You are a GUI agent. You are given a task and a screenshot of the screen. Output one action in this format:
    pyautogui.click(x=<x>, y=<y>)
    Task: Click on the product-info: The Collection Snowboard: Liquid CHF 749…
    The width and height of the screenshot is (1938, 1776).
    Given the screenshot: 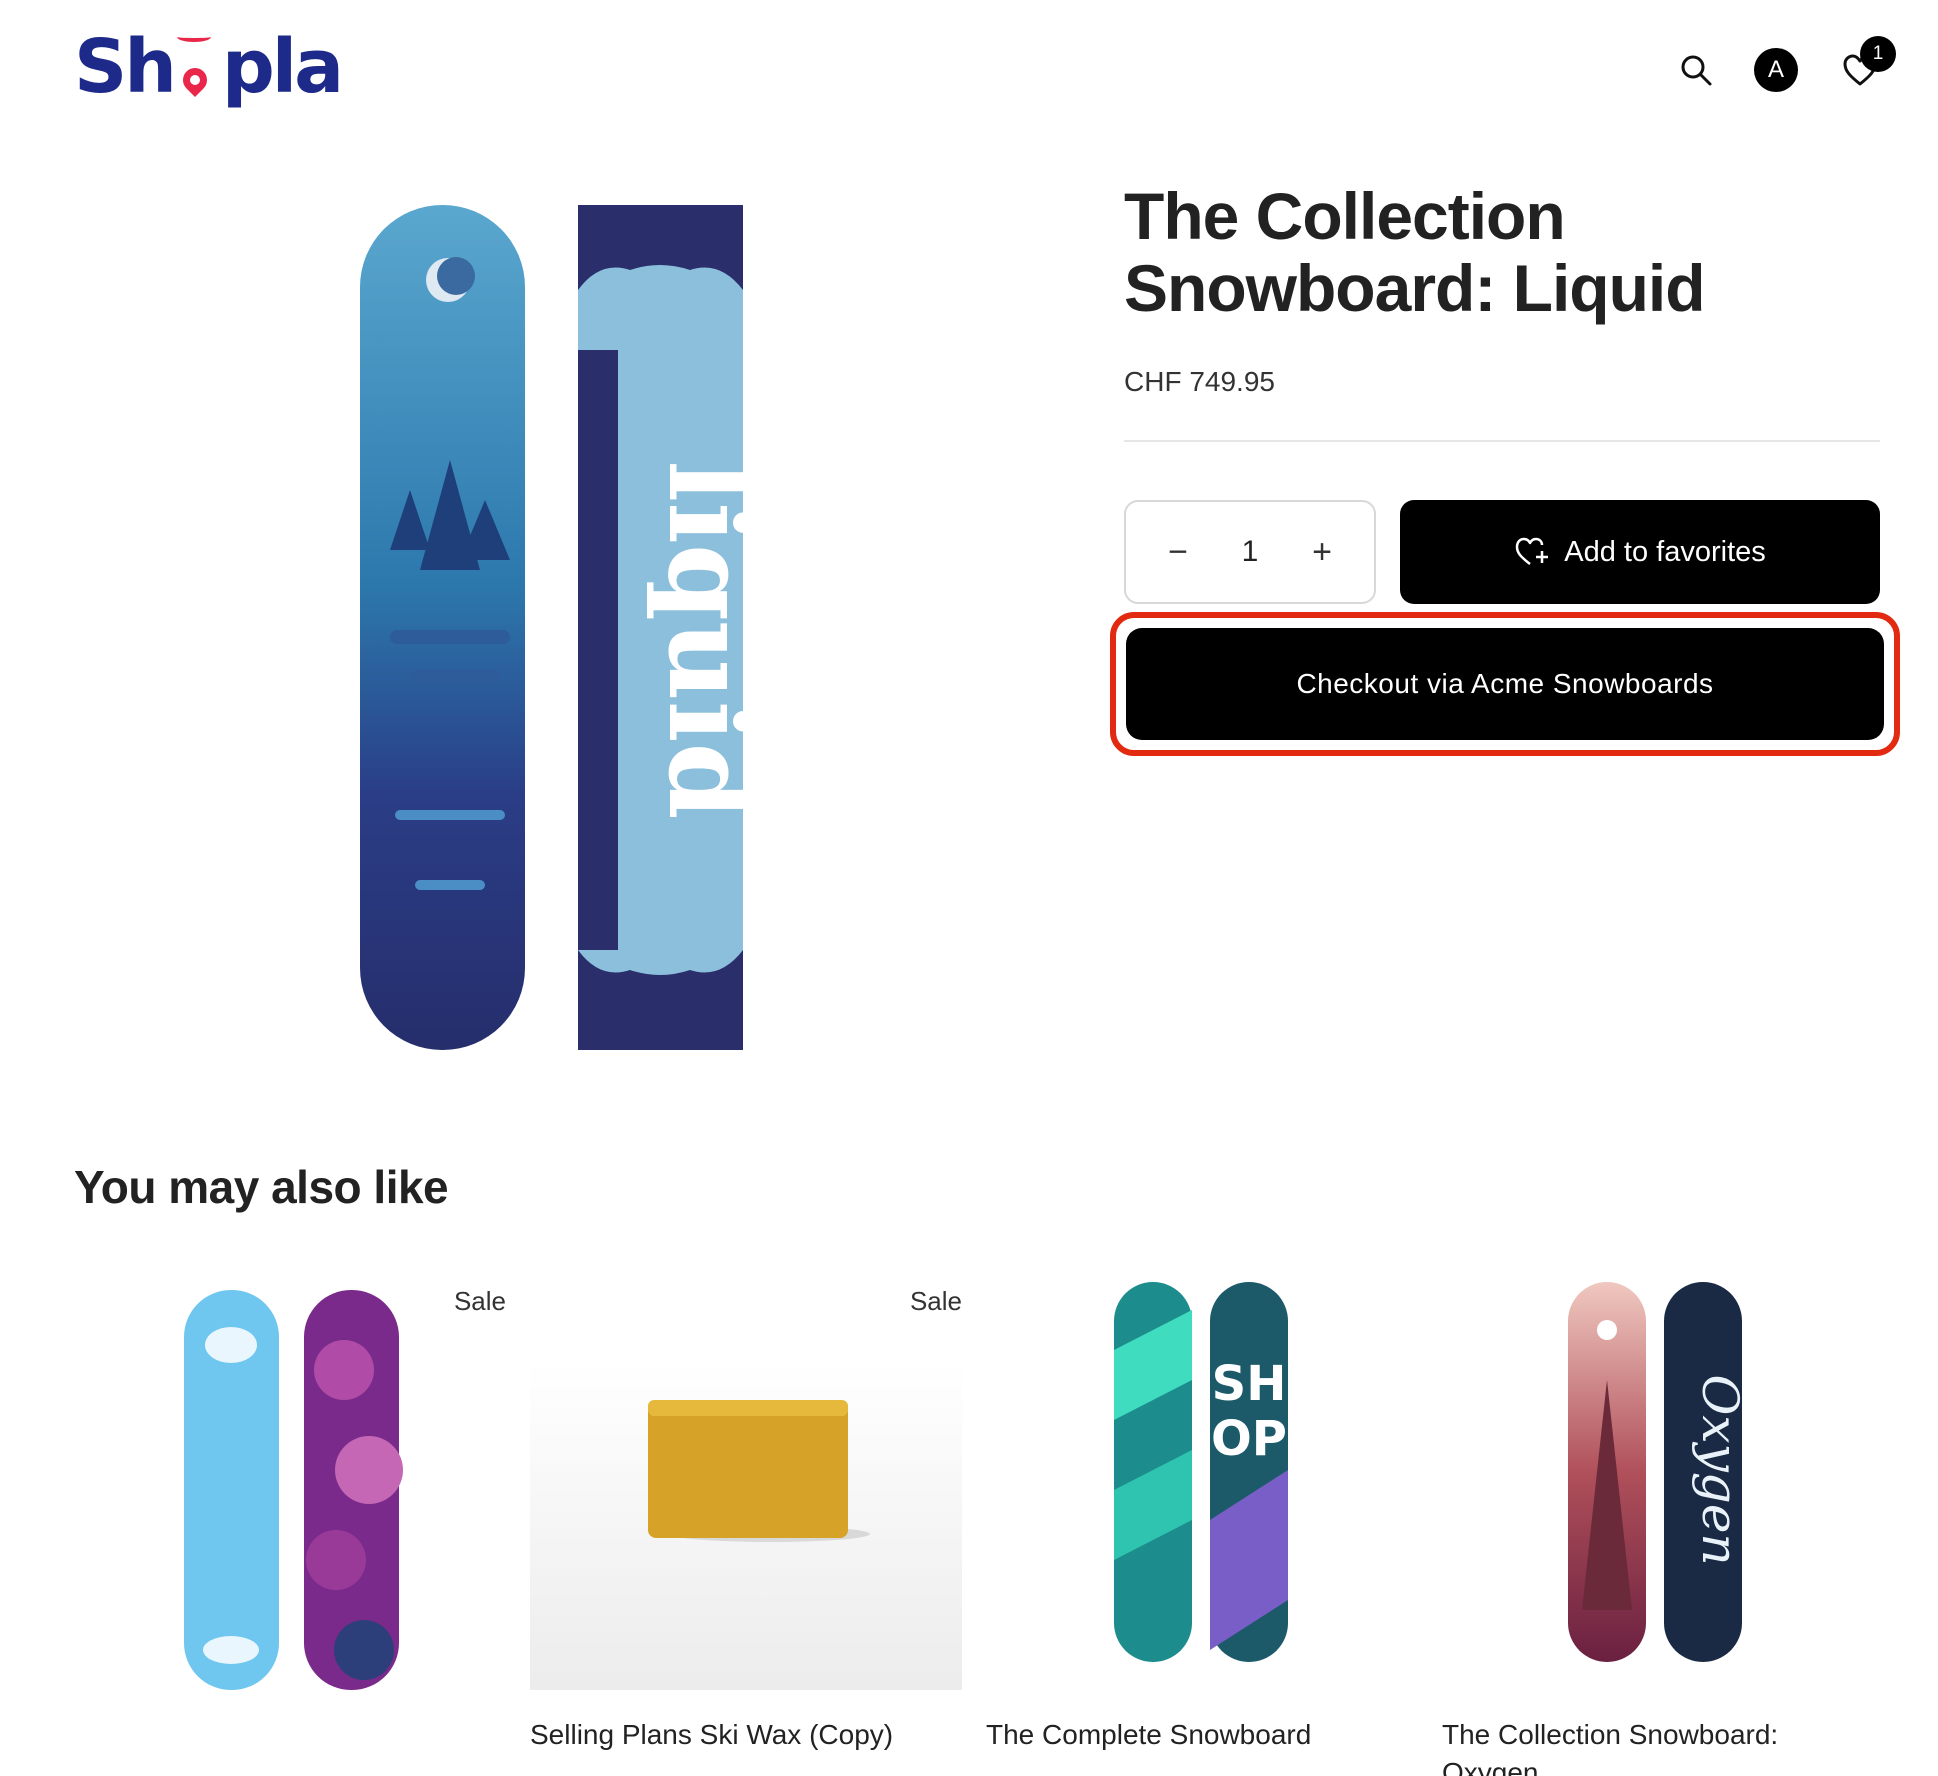 What is the action you would take?
    pyautogui.click(x=1505, y=467)
    